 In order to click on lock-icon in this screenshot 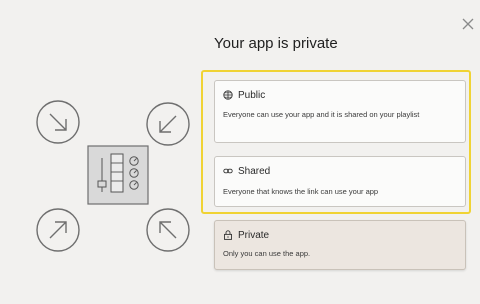, I will do `click(228, 235)`.